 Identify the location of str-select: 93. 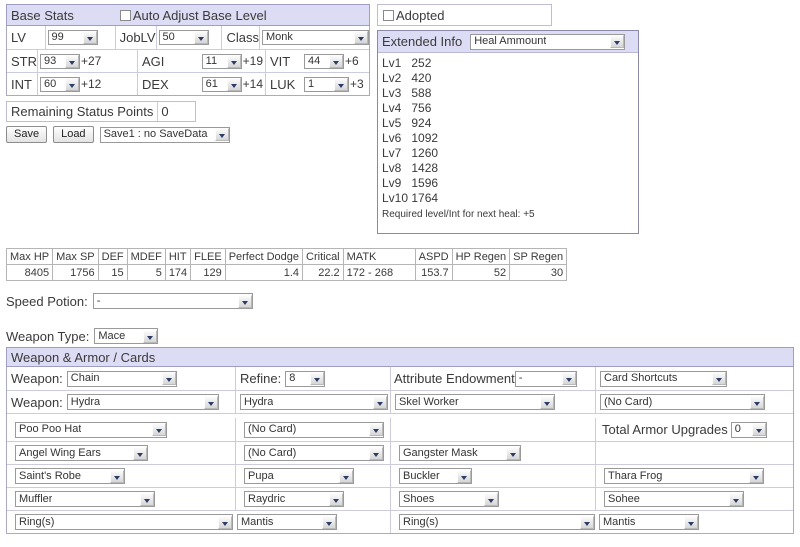
(60, 61).